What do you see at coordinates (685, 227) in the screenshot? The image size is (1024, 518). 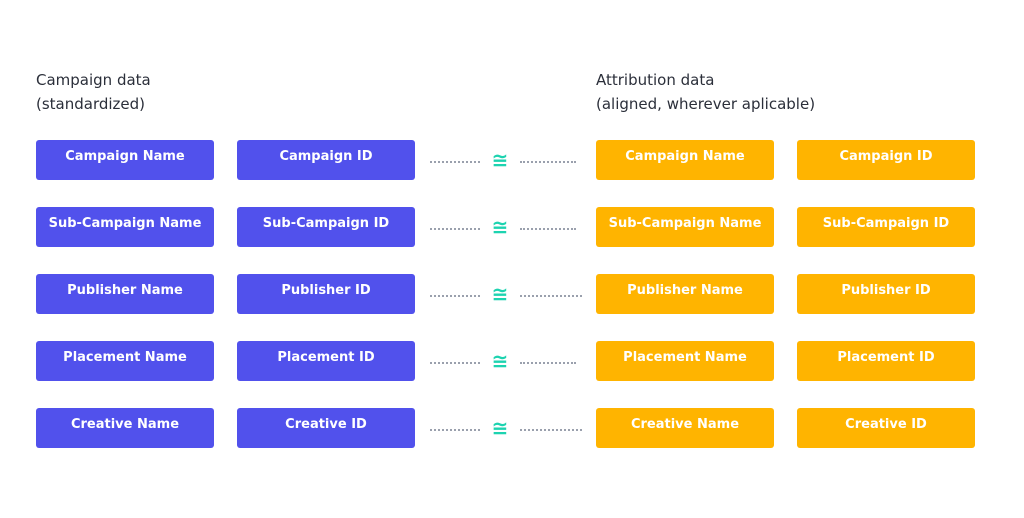 I see `attribution-name-box: Sub-Campaign Name` at bounding box center [685, 227].